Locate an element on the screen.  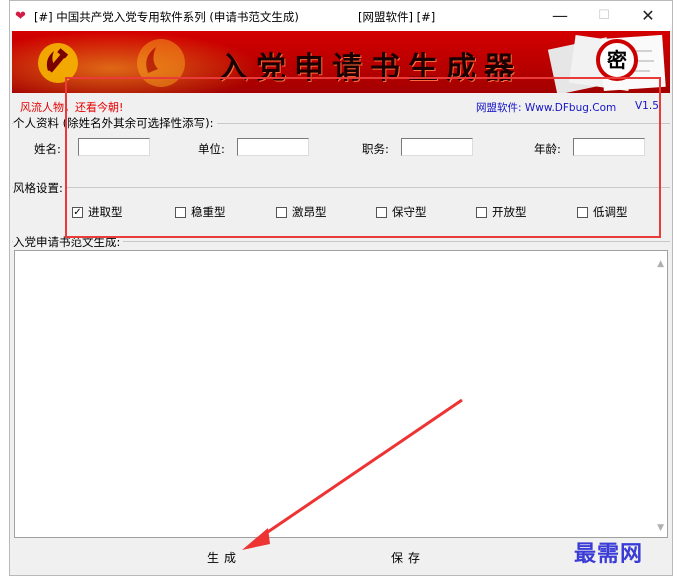
scroll-down-icon: ▼ is located at coordinates (660, 528).